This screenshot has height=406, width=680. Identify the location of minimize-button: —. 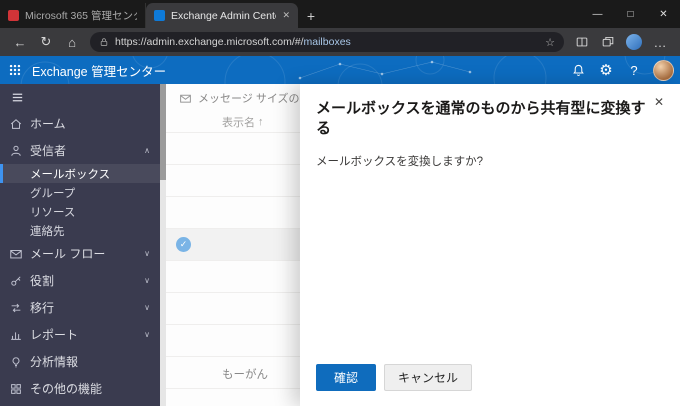
(597, 14).